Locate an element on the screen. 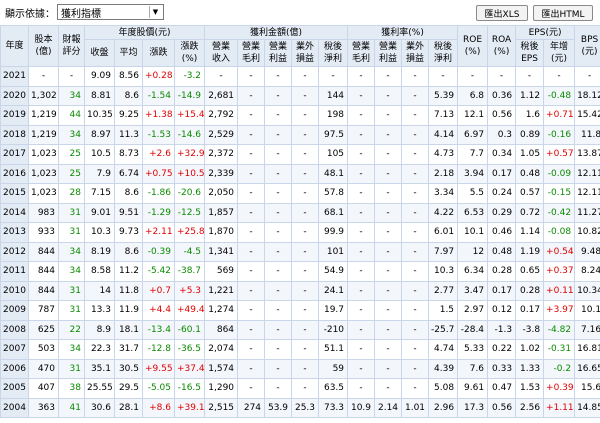  data-cell: 2,372 is located at coordinates (221, 154).